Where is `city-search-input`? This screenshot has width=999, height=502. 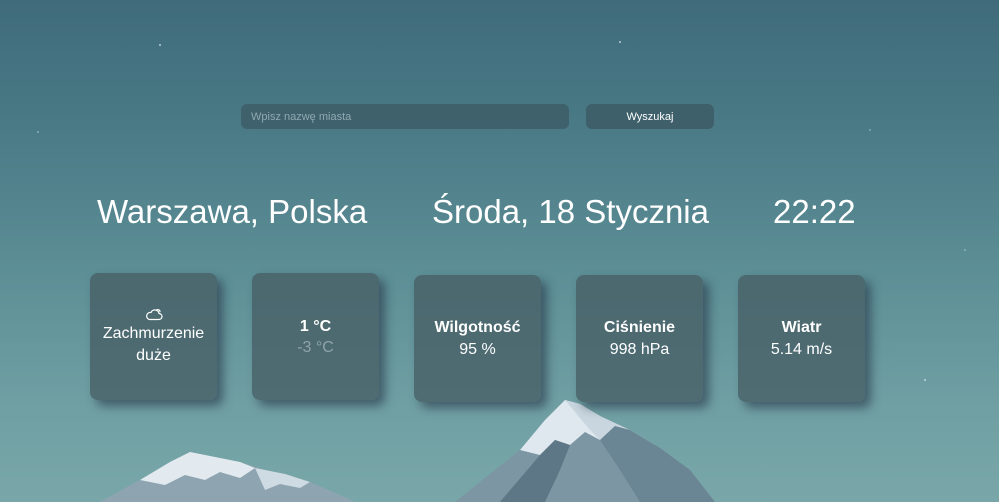
city-search-input is located at coordinates (405, 116).